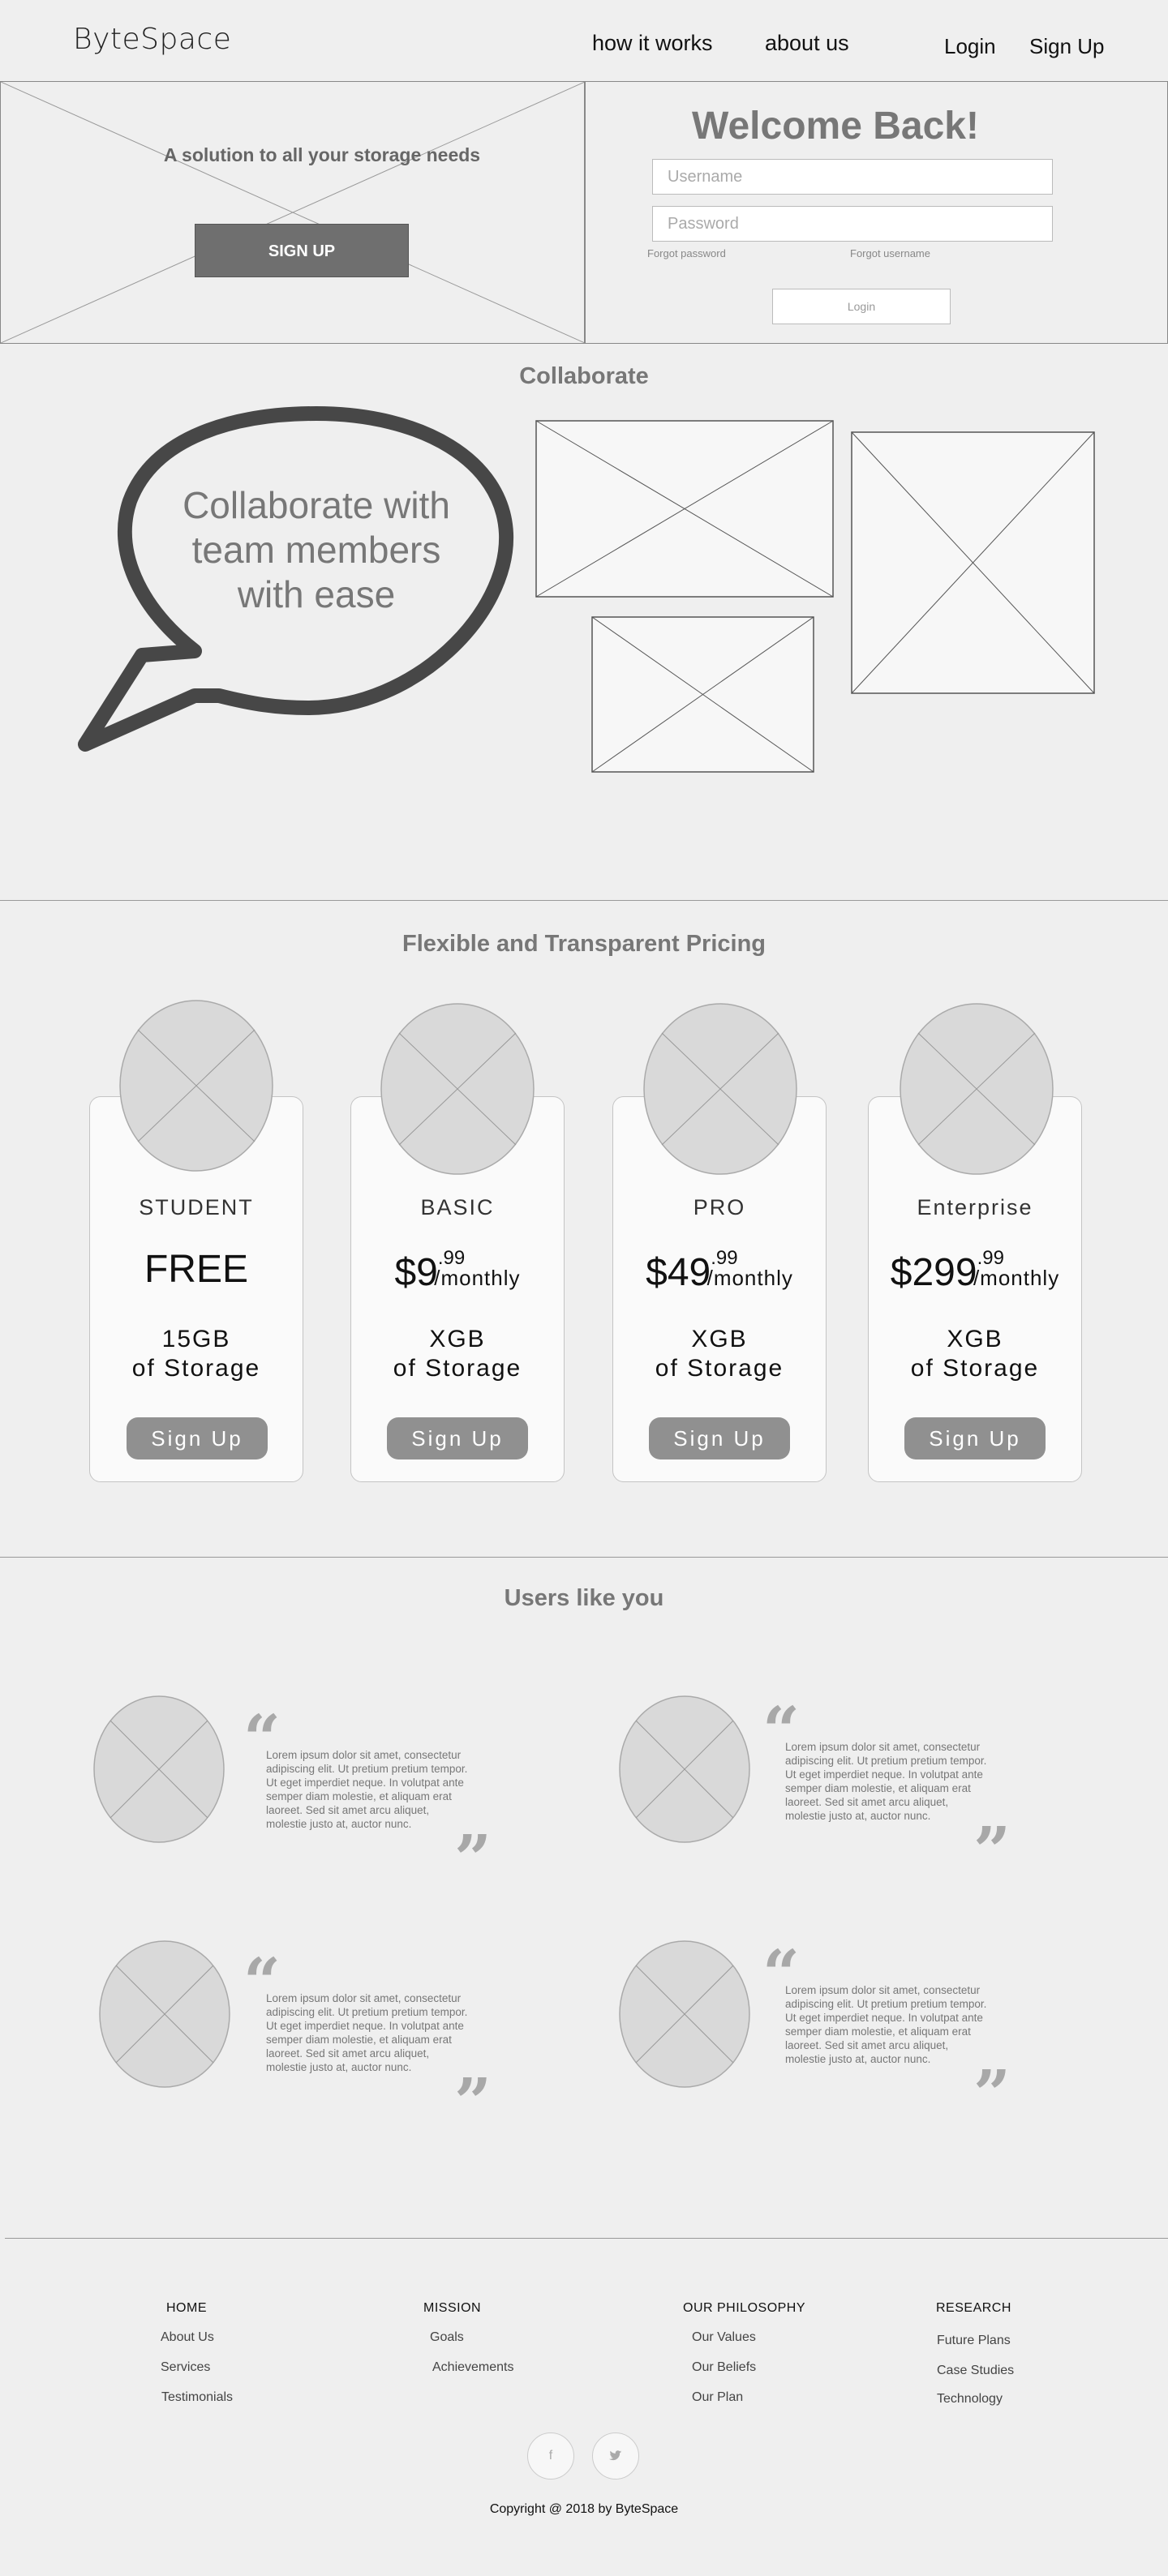 This screenshot has width=1168, height=2576. Describe the element at coordinates (584, 944) in the screenshot. I see `pricing-title: Flexible and Transparent Pricing` at that location.